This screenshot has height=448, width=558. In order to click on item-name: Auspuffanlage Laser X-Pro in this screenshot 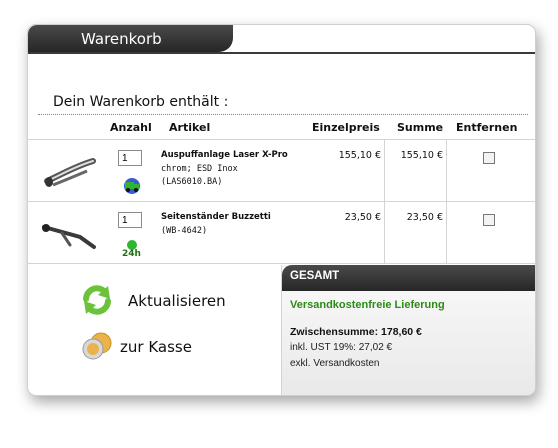, I will do `click(224, 155)`.